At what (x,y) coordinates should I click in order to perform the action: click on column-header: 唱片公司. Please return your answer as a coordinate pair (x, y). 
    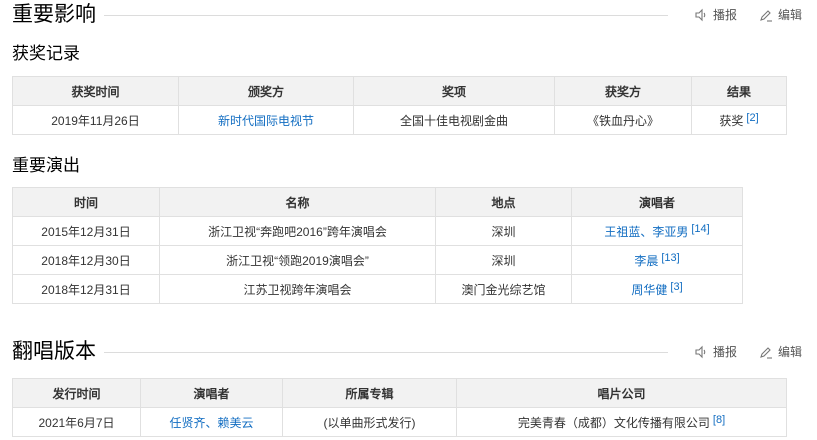
    Looking at the image, I should click on (621, 393).